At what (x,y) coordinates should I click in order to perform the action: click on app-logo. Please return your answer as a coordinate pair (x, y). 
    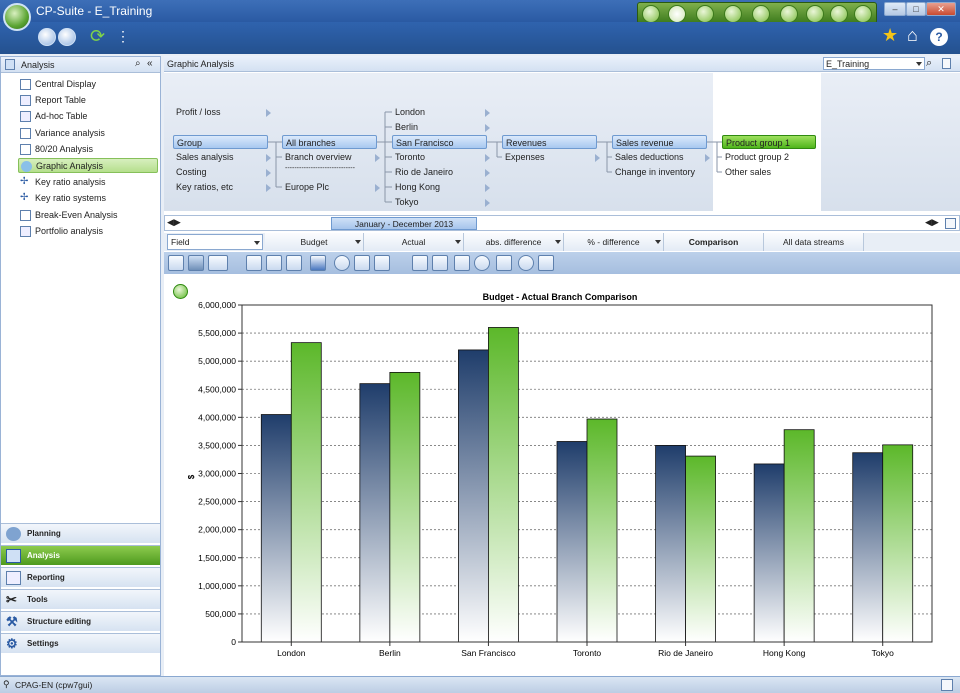
    Looking at the image, I should click on (17, 17).